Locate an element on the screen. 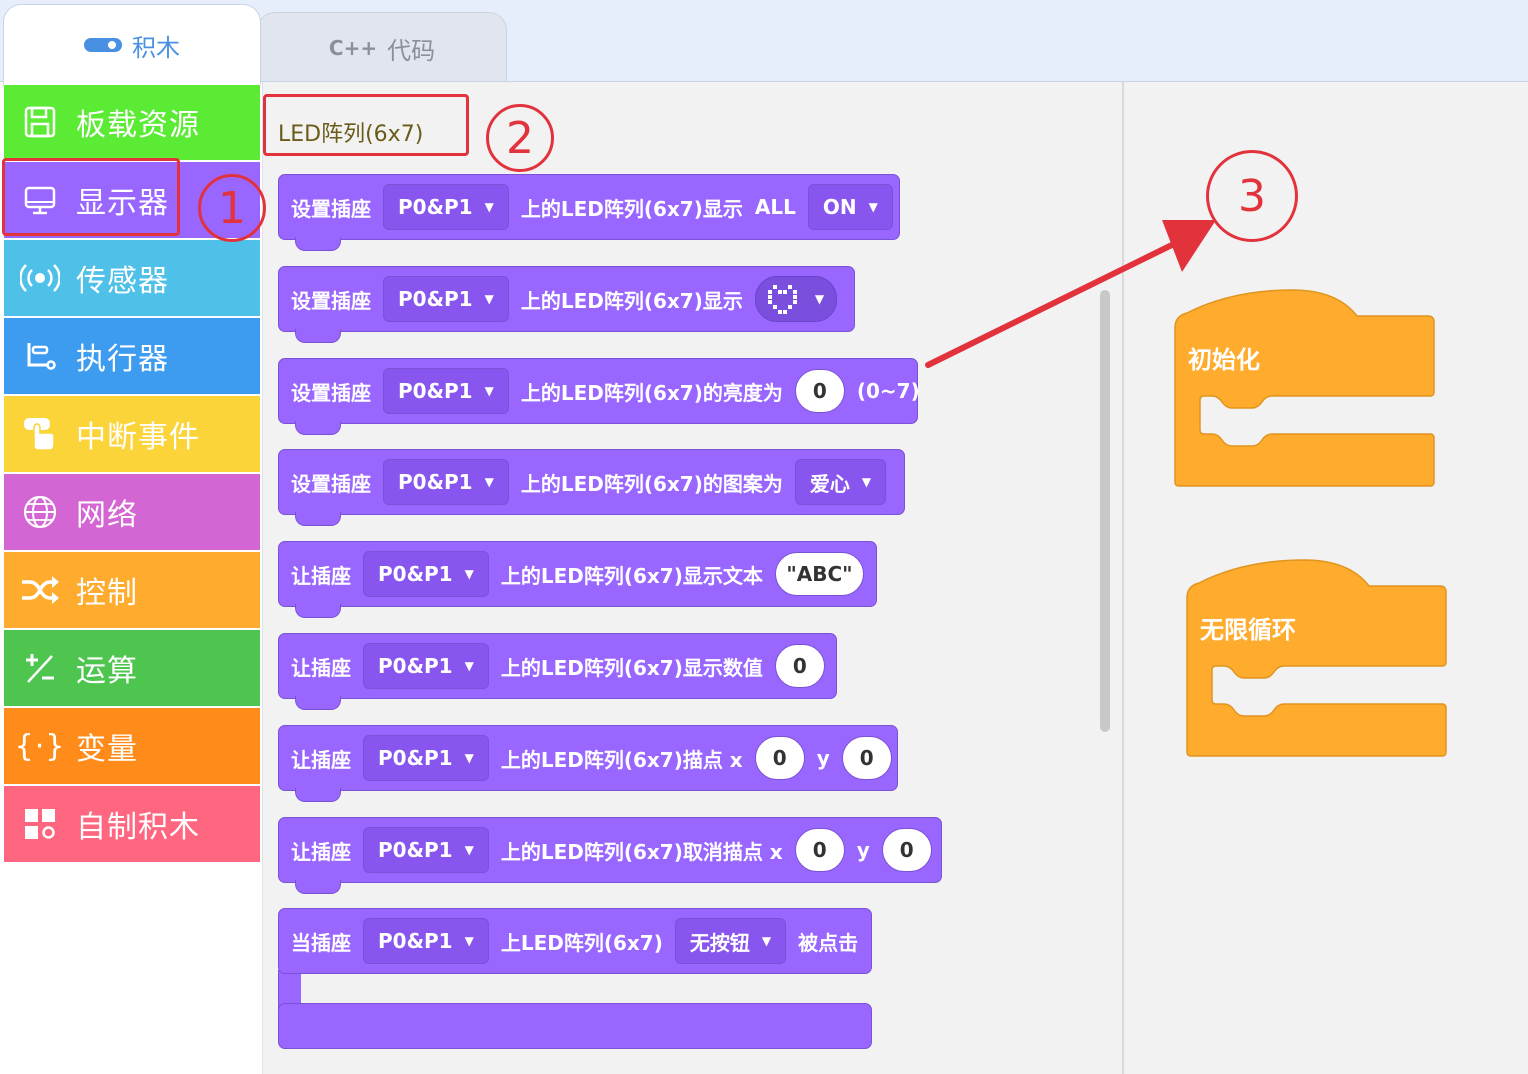 This screenshot has width=1528, height=1074. category-operators: 运算 is located at coordinates (132, 668).